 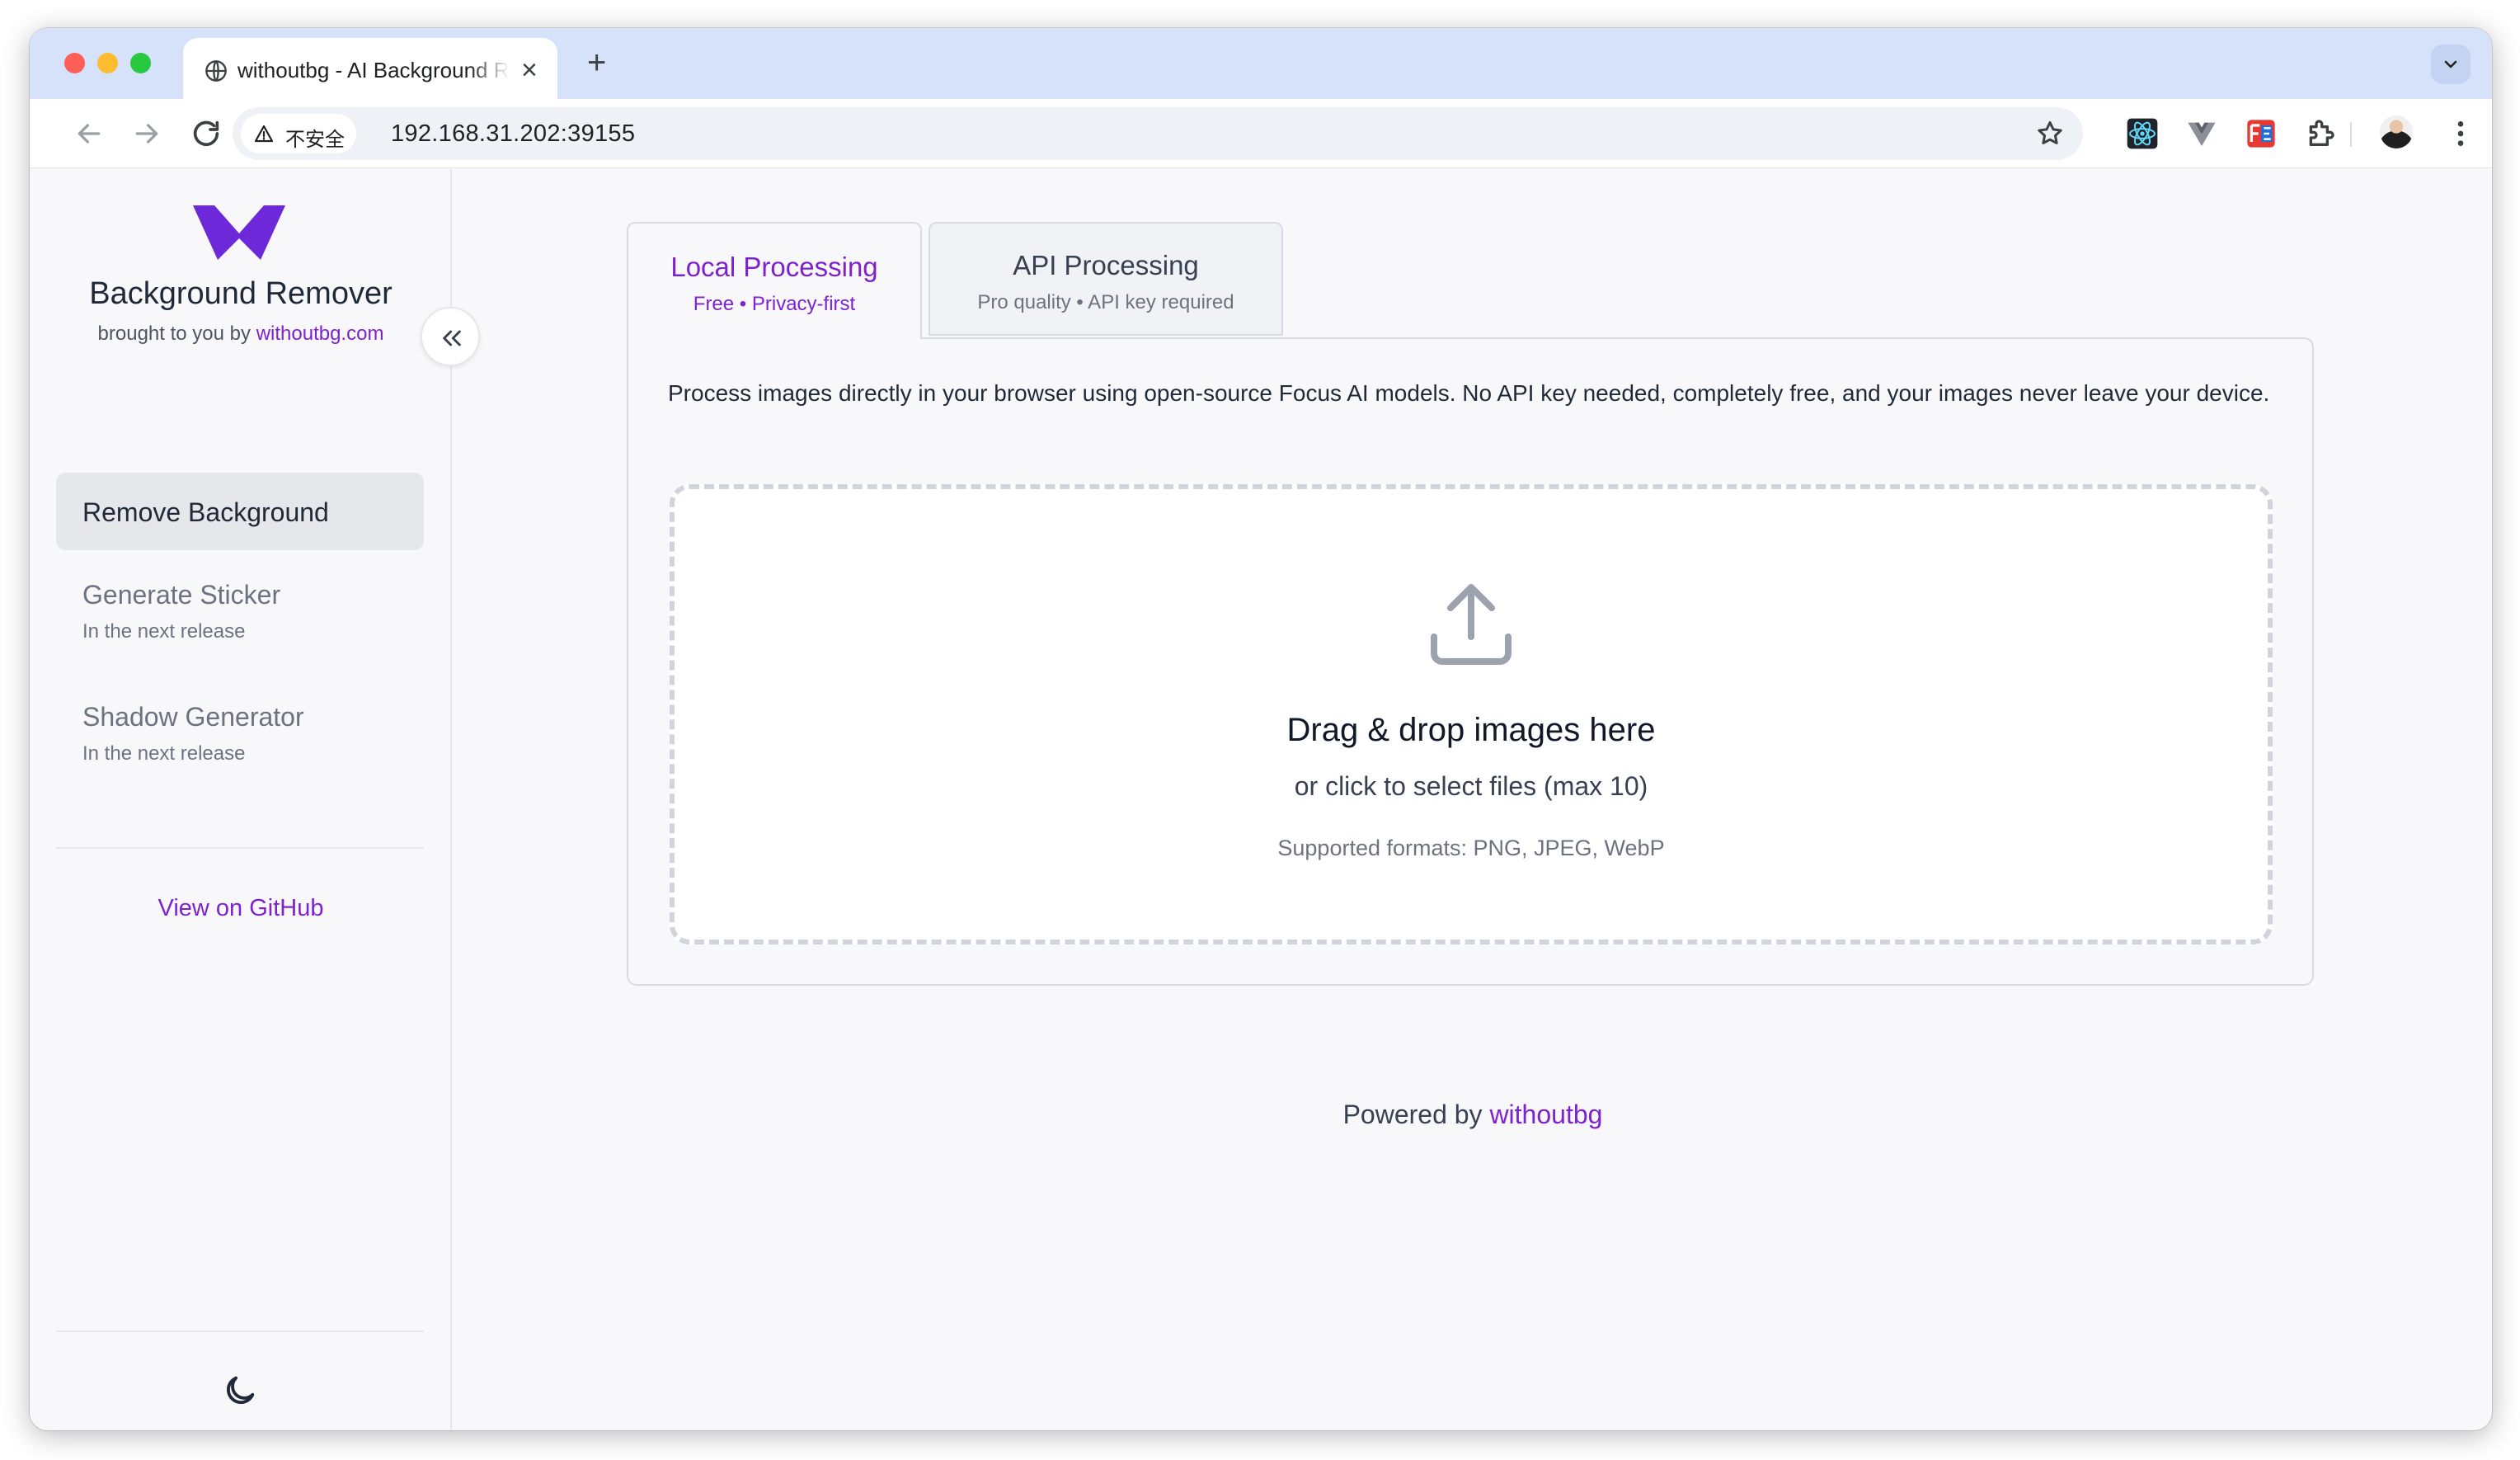 I want to click on brand-title: Background Remover, so click(x=241, y=293).